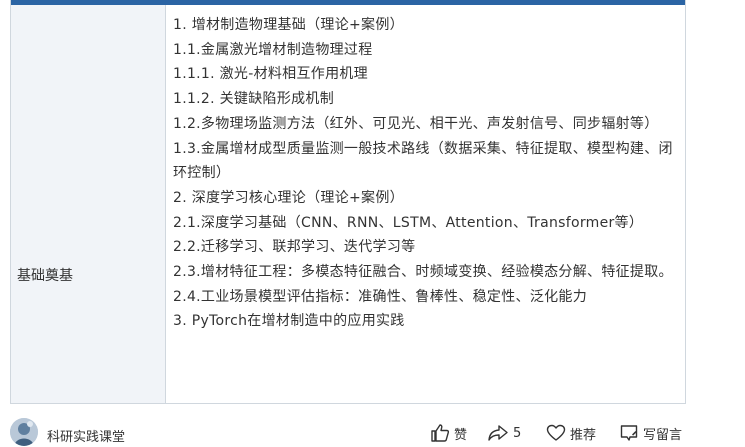  I want to click on article-footer: 科研实践课堂 赞 5 推荐 写留言, so click(372, 431).